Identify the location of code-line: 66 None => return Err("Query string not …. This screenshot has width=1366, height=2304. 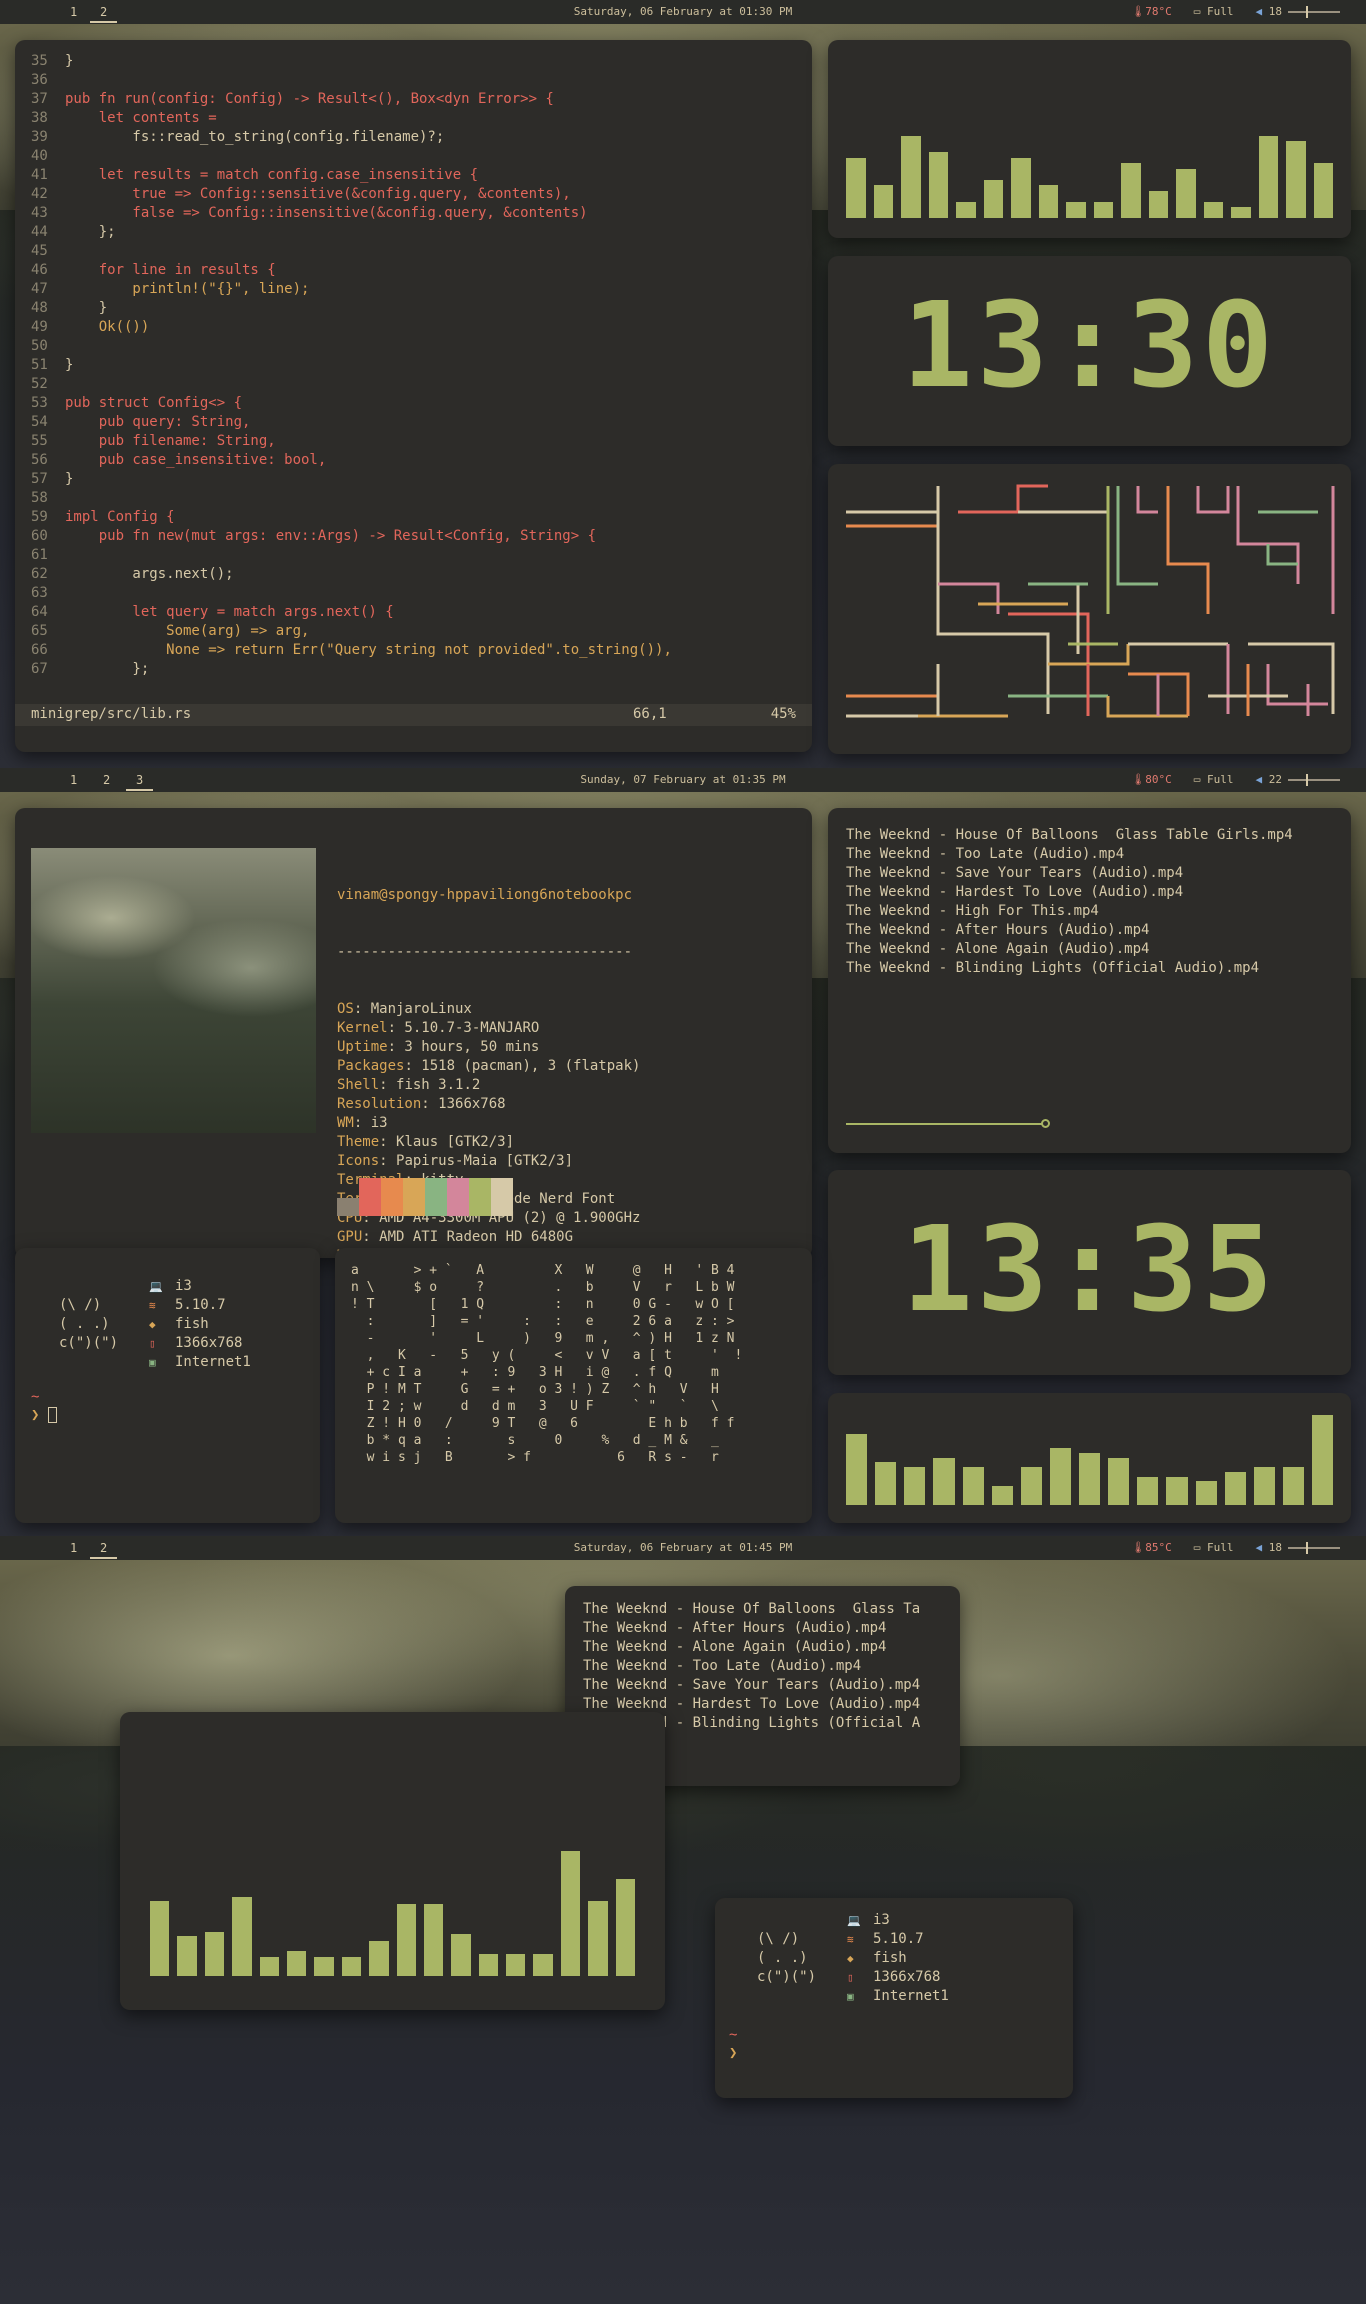
(421, 650).